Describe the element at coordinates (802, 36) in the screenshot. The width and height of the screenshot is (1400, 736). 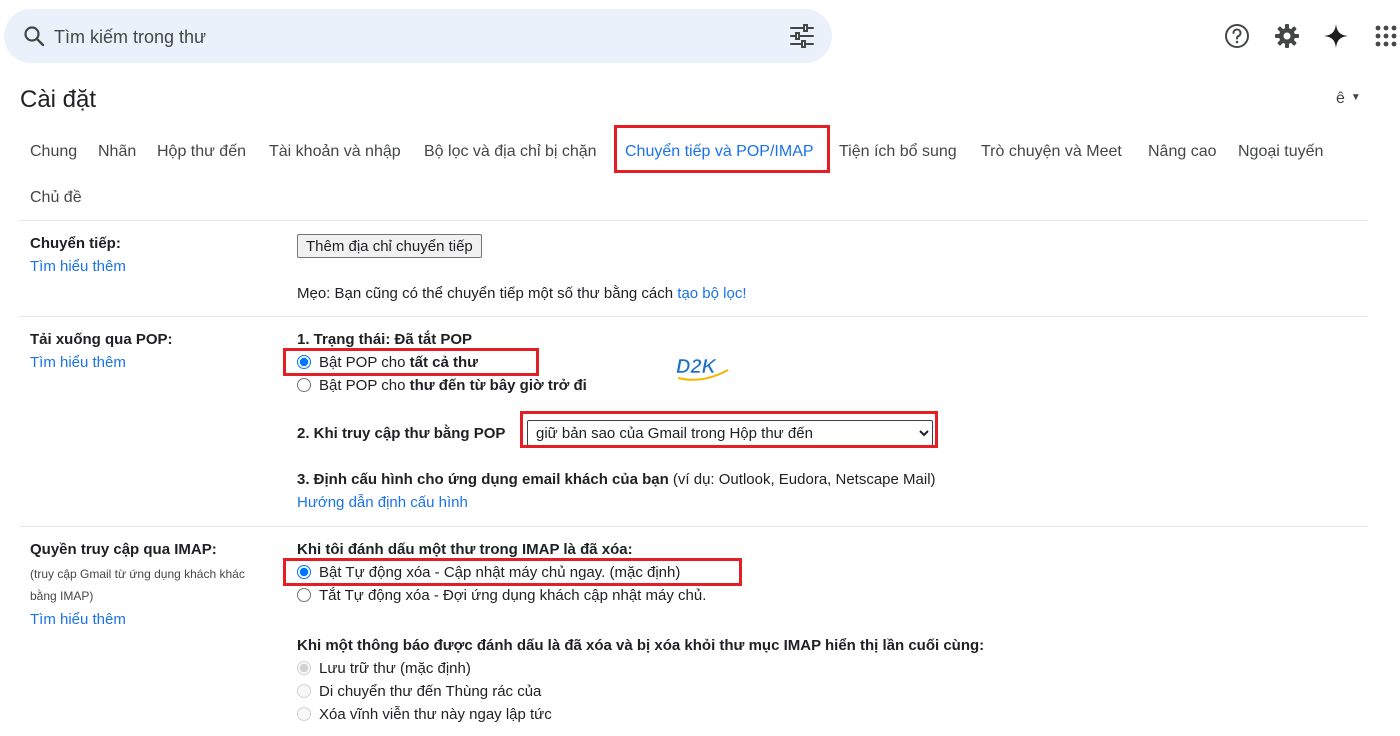
I see `search-options-icon` at that location.